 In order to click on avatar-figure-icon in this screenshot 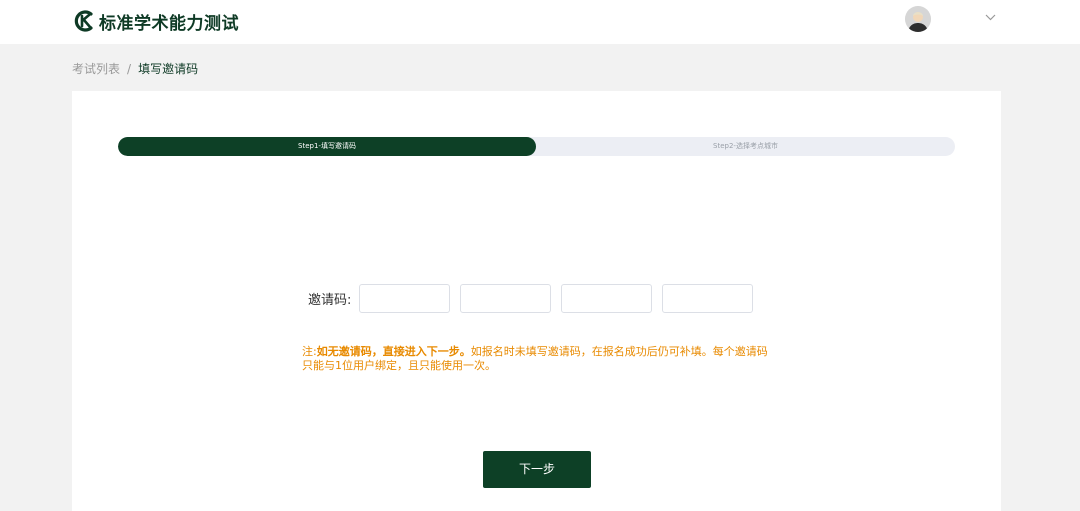, I will do `click(918, 19)`.